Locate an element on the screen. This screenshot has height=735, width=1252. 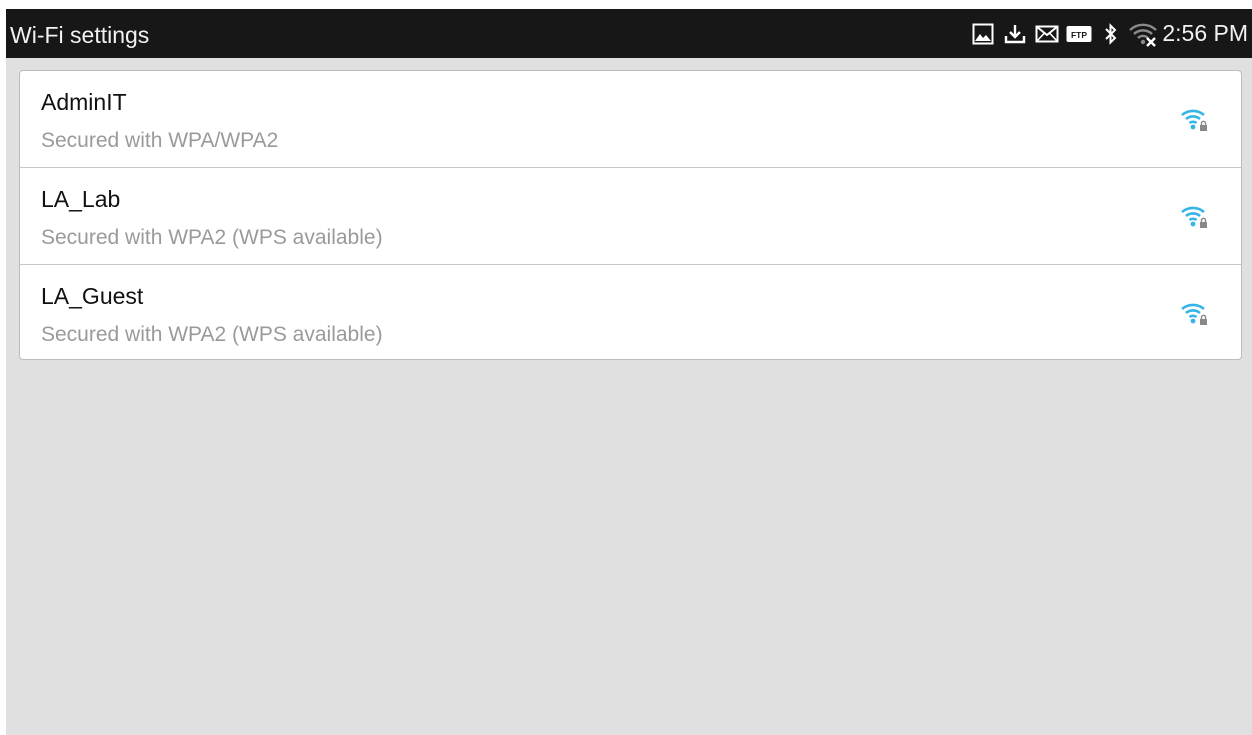
network-name: LA_Guest is located at coordinates (92, 296).